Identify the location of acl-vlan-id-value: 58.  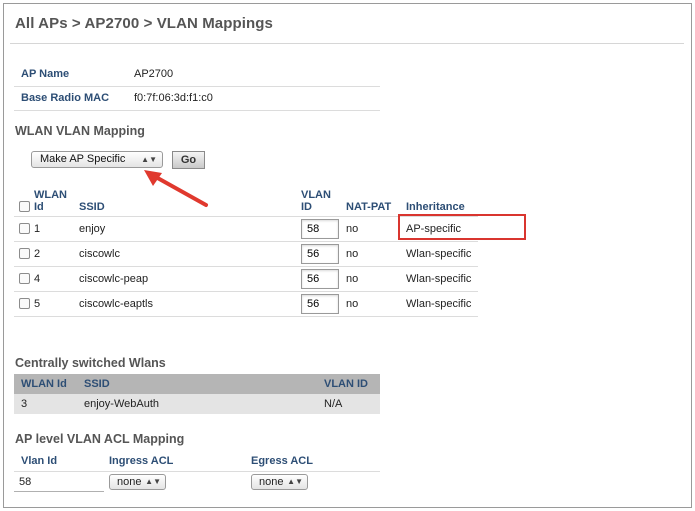
(59, 482).